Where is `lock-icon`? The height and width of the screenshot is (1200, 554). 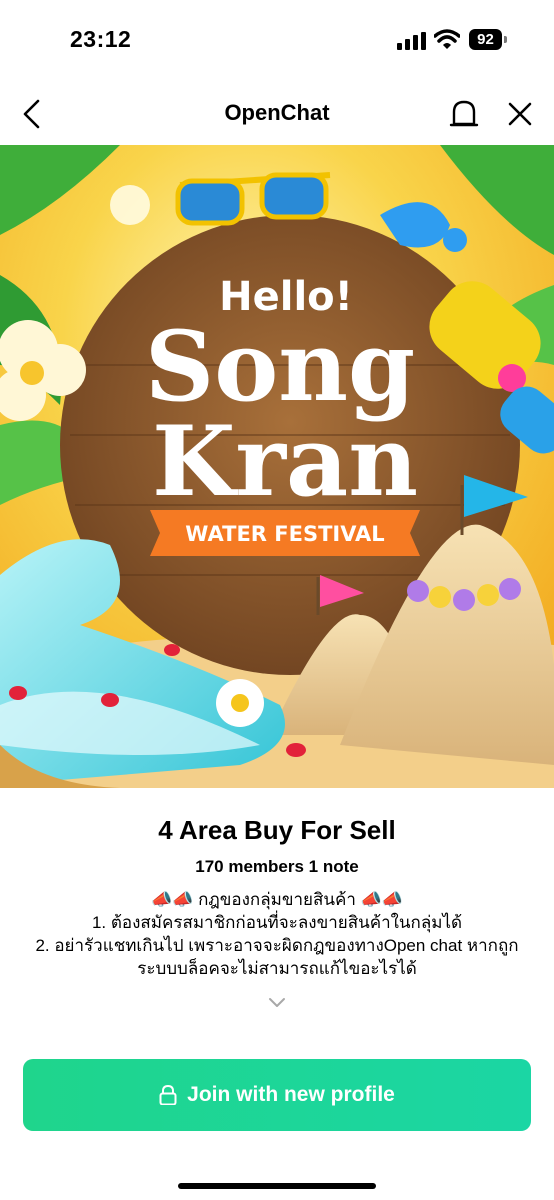
lock-icon is located at coordinates (168, 1095).